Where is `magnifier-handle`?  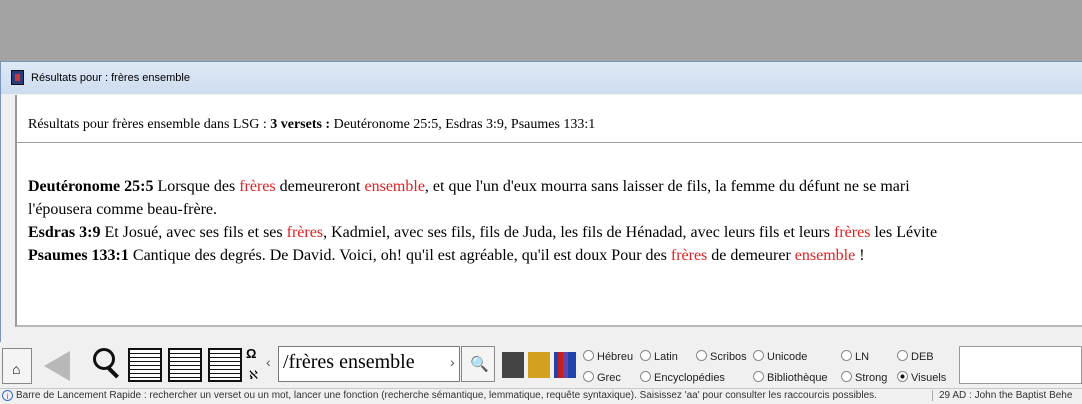 magnifier-handle is located at coordinates (113, 372).